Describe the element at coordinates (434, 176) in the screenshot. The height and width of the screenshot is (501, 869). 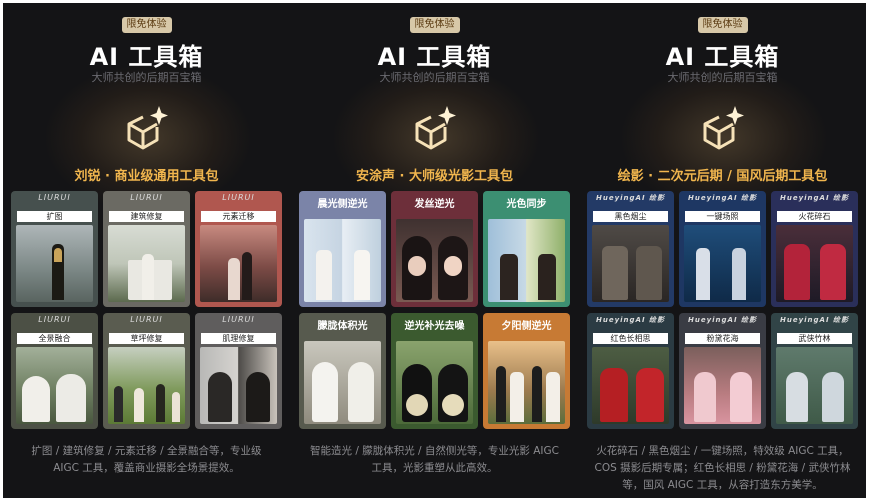
I see `package-name: 安涂声 · 大师级光影工具包` at that location.